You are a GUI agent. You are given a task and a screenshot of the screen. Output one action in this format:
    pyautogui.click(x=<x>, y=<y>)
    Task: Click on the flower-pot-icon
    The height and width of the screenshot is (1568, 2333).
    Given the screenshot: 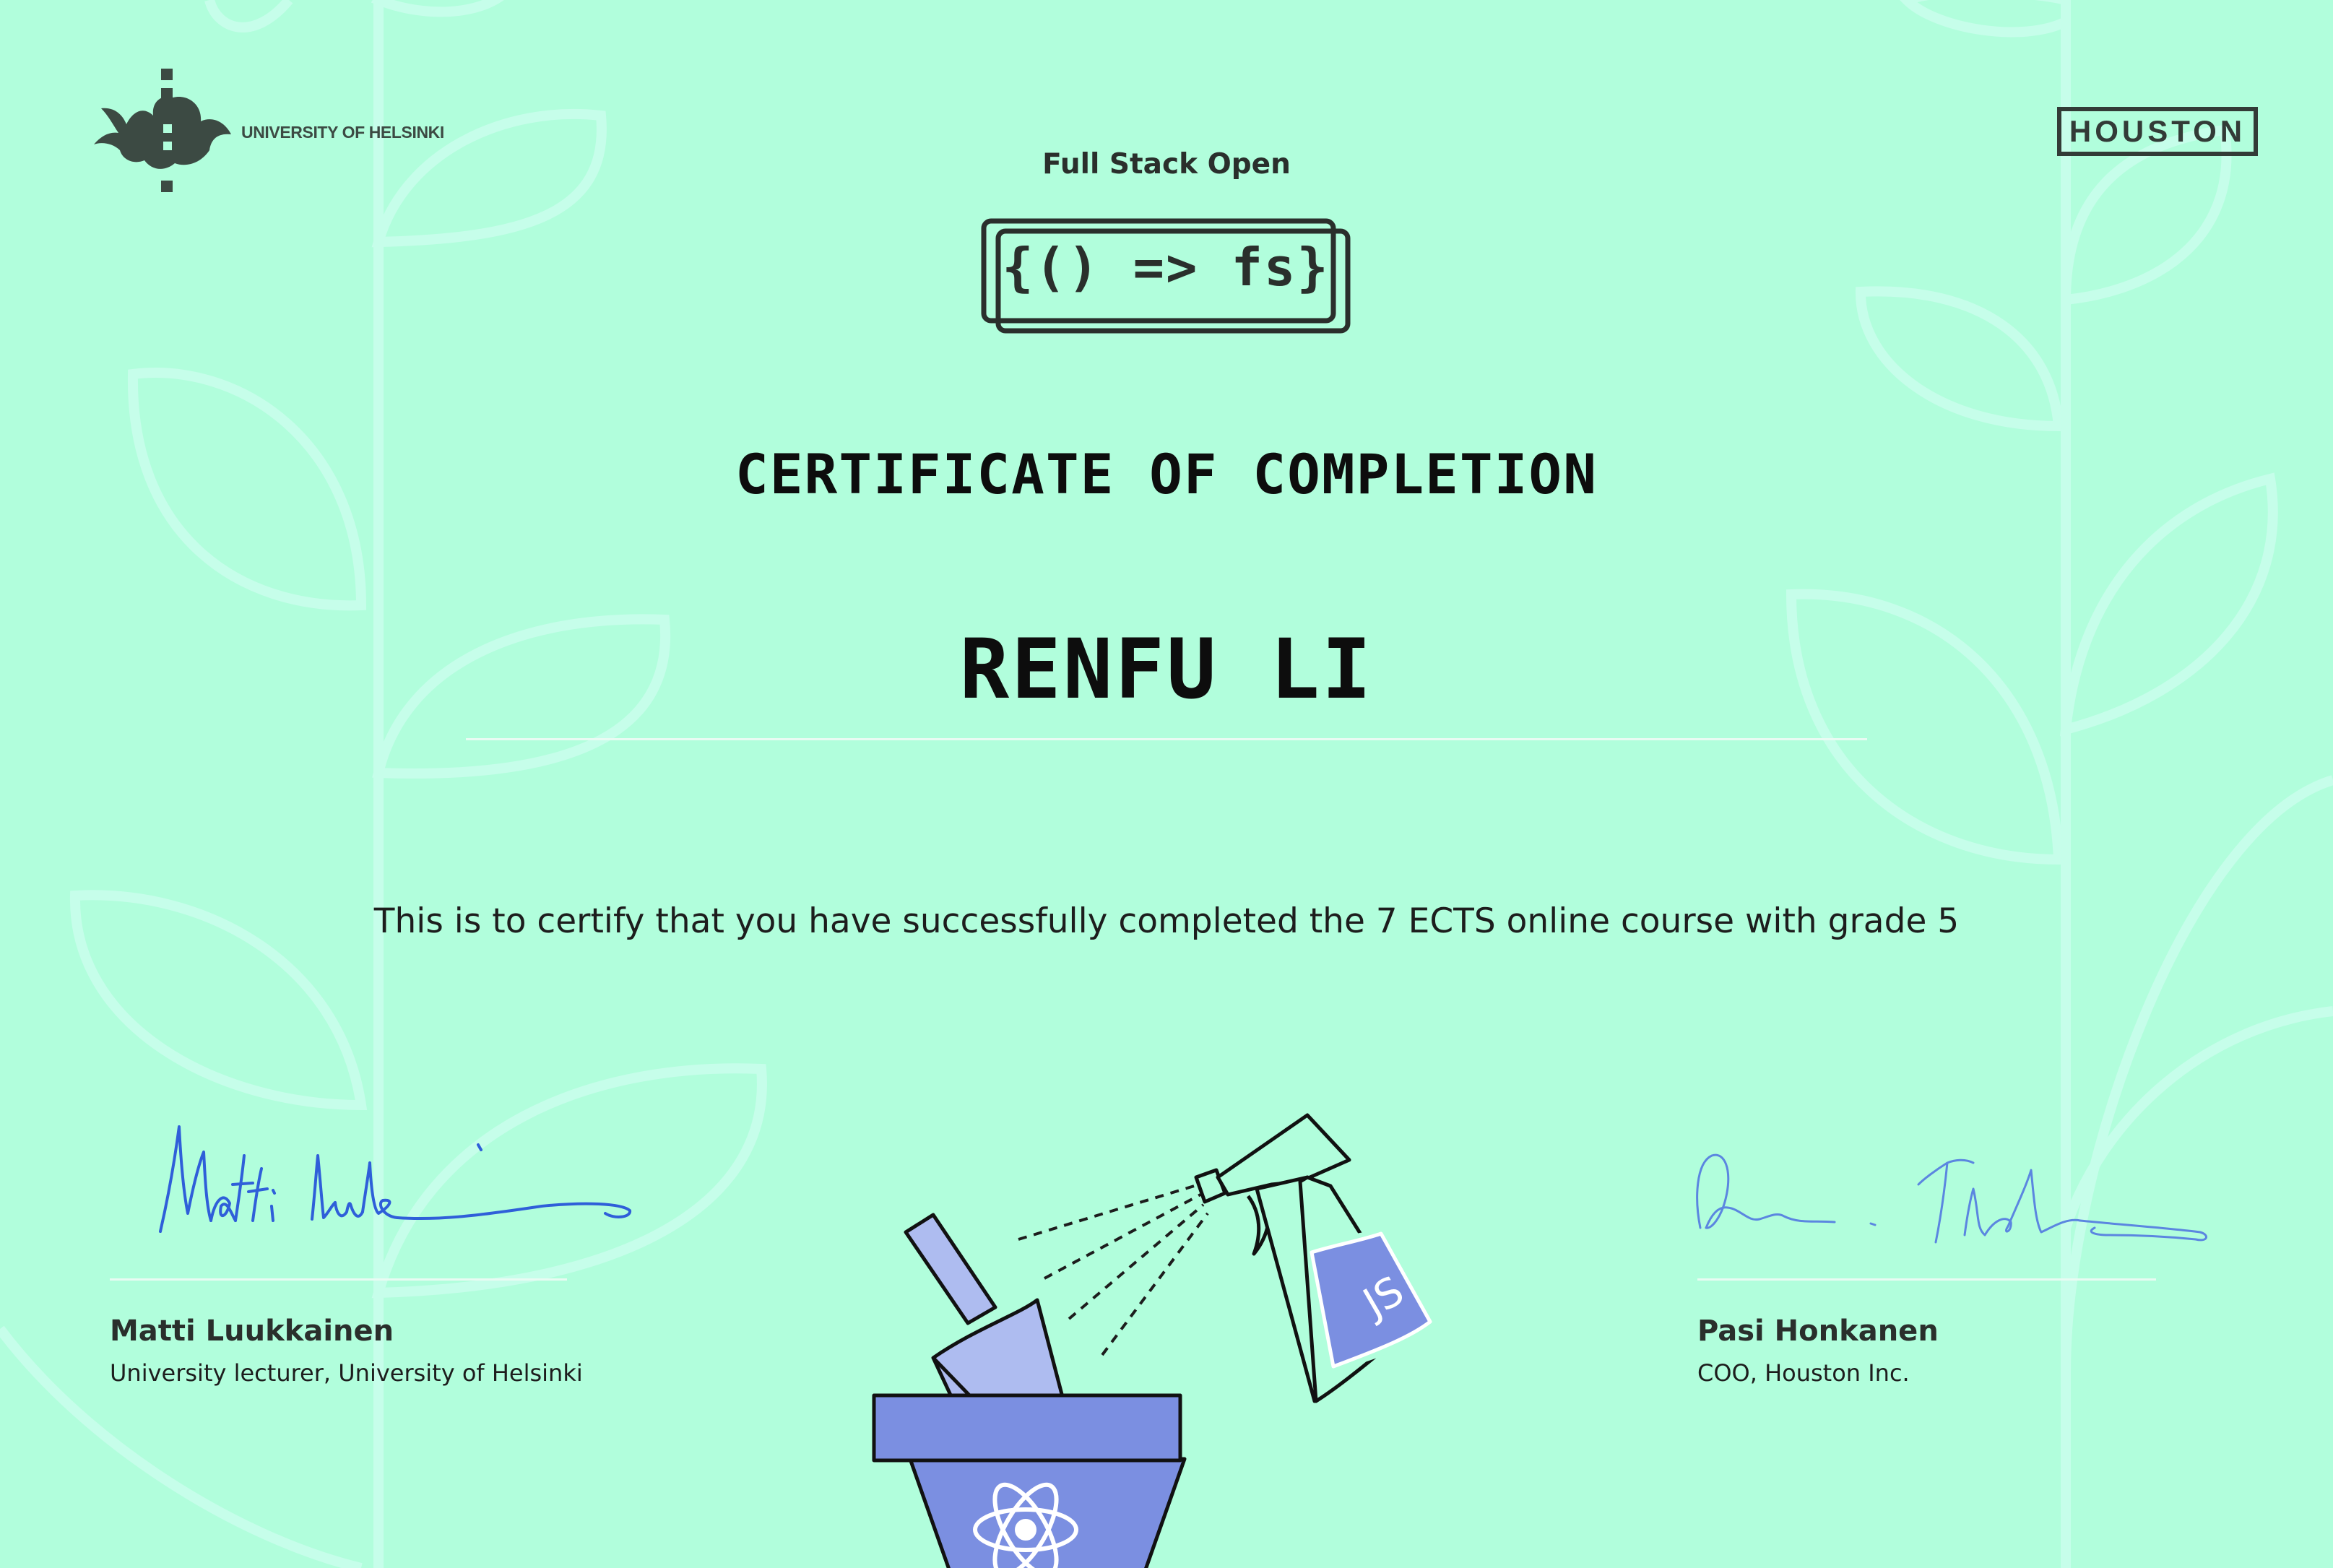 What is the action you would take?
    pyautogui.click(x=1029, y=1480)
    